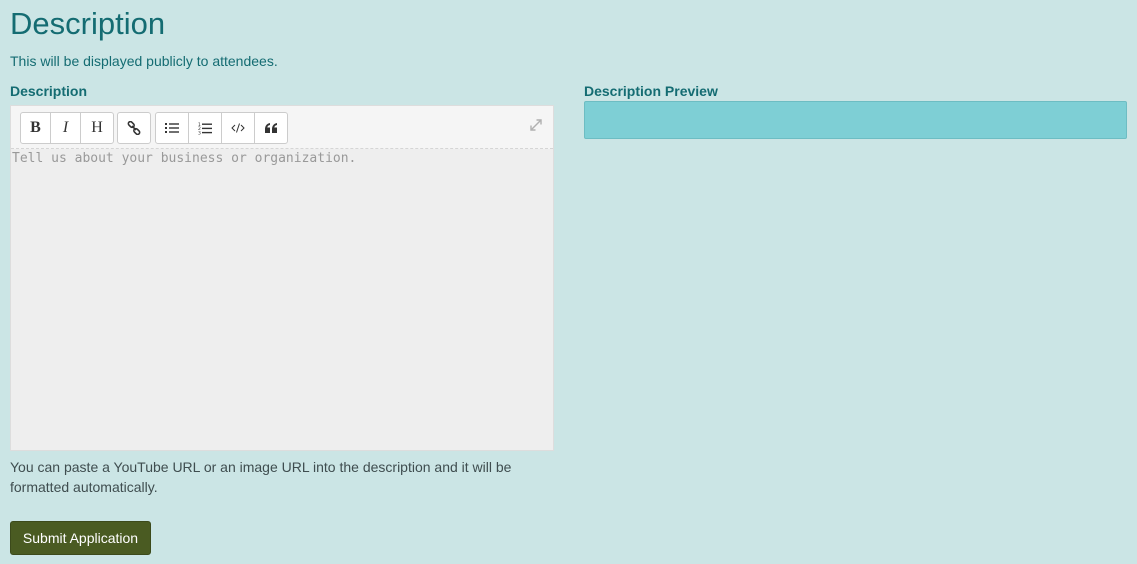  What do you see at coordinates (49, 91) in the screenshot?
I see `description-label: Description` at bounding box center [49, 91].